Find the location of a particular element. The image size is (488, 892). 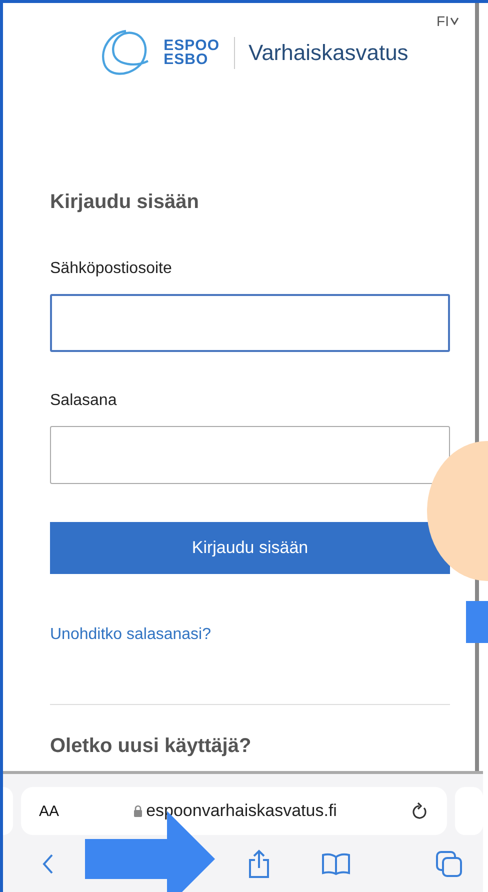

logo-text: ESBO is located at coordinates (187, 60).